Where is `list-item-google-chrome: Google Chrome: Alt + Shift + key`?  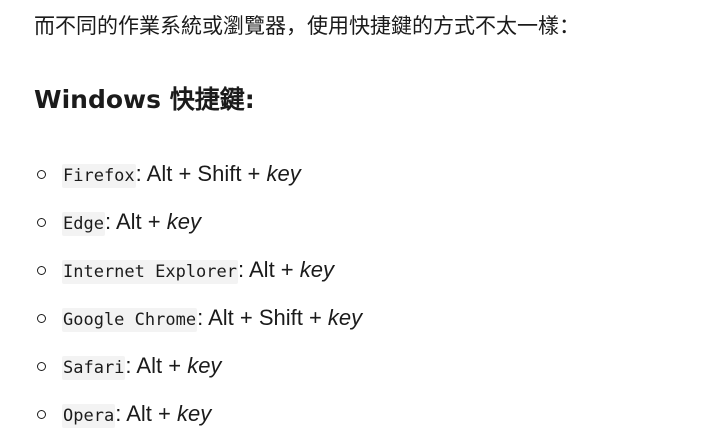 list-item-google-chrome: Google Chrome: Alt + Shift + key is located at coordinates (181, 320).